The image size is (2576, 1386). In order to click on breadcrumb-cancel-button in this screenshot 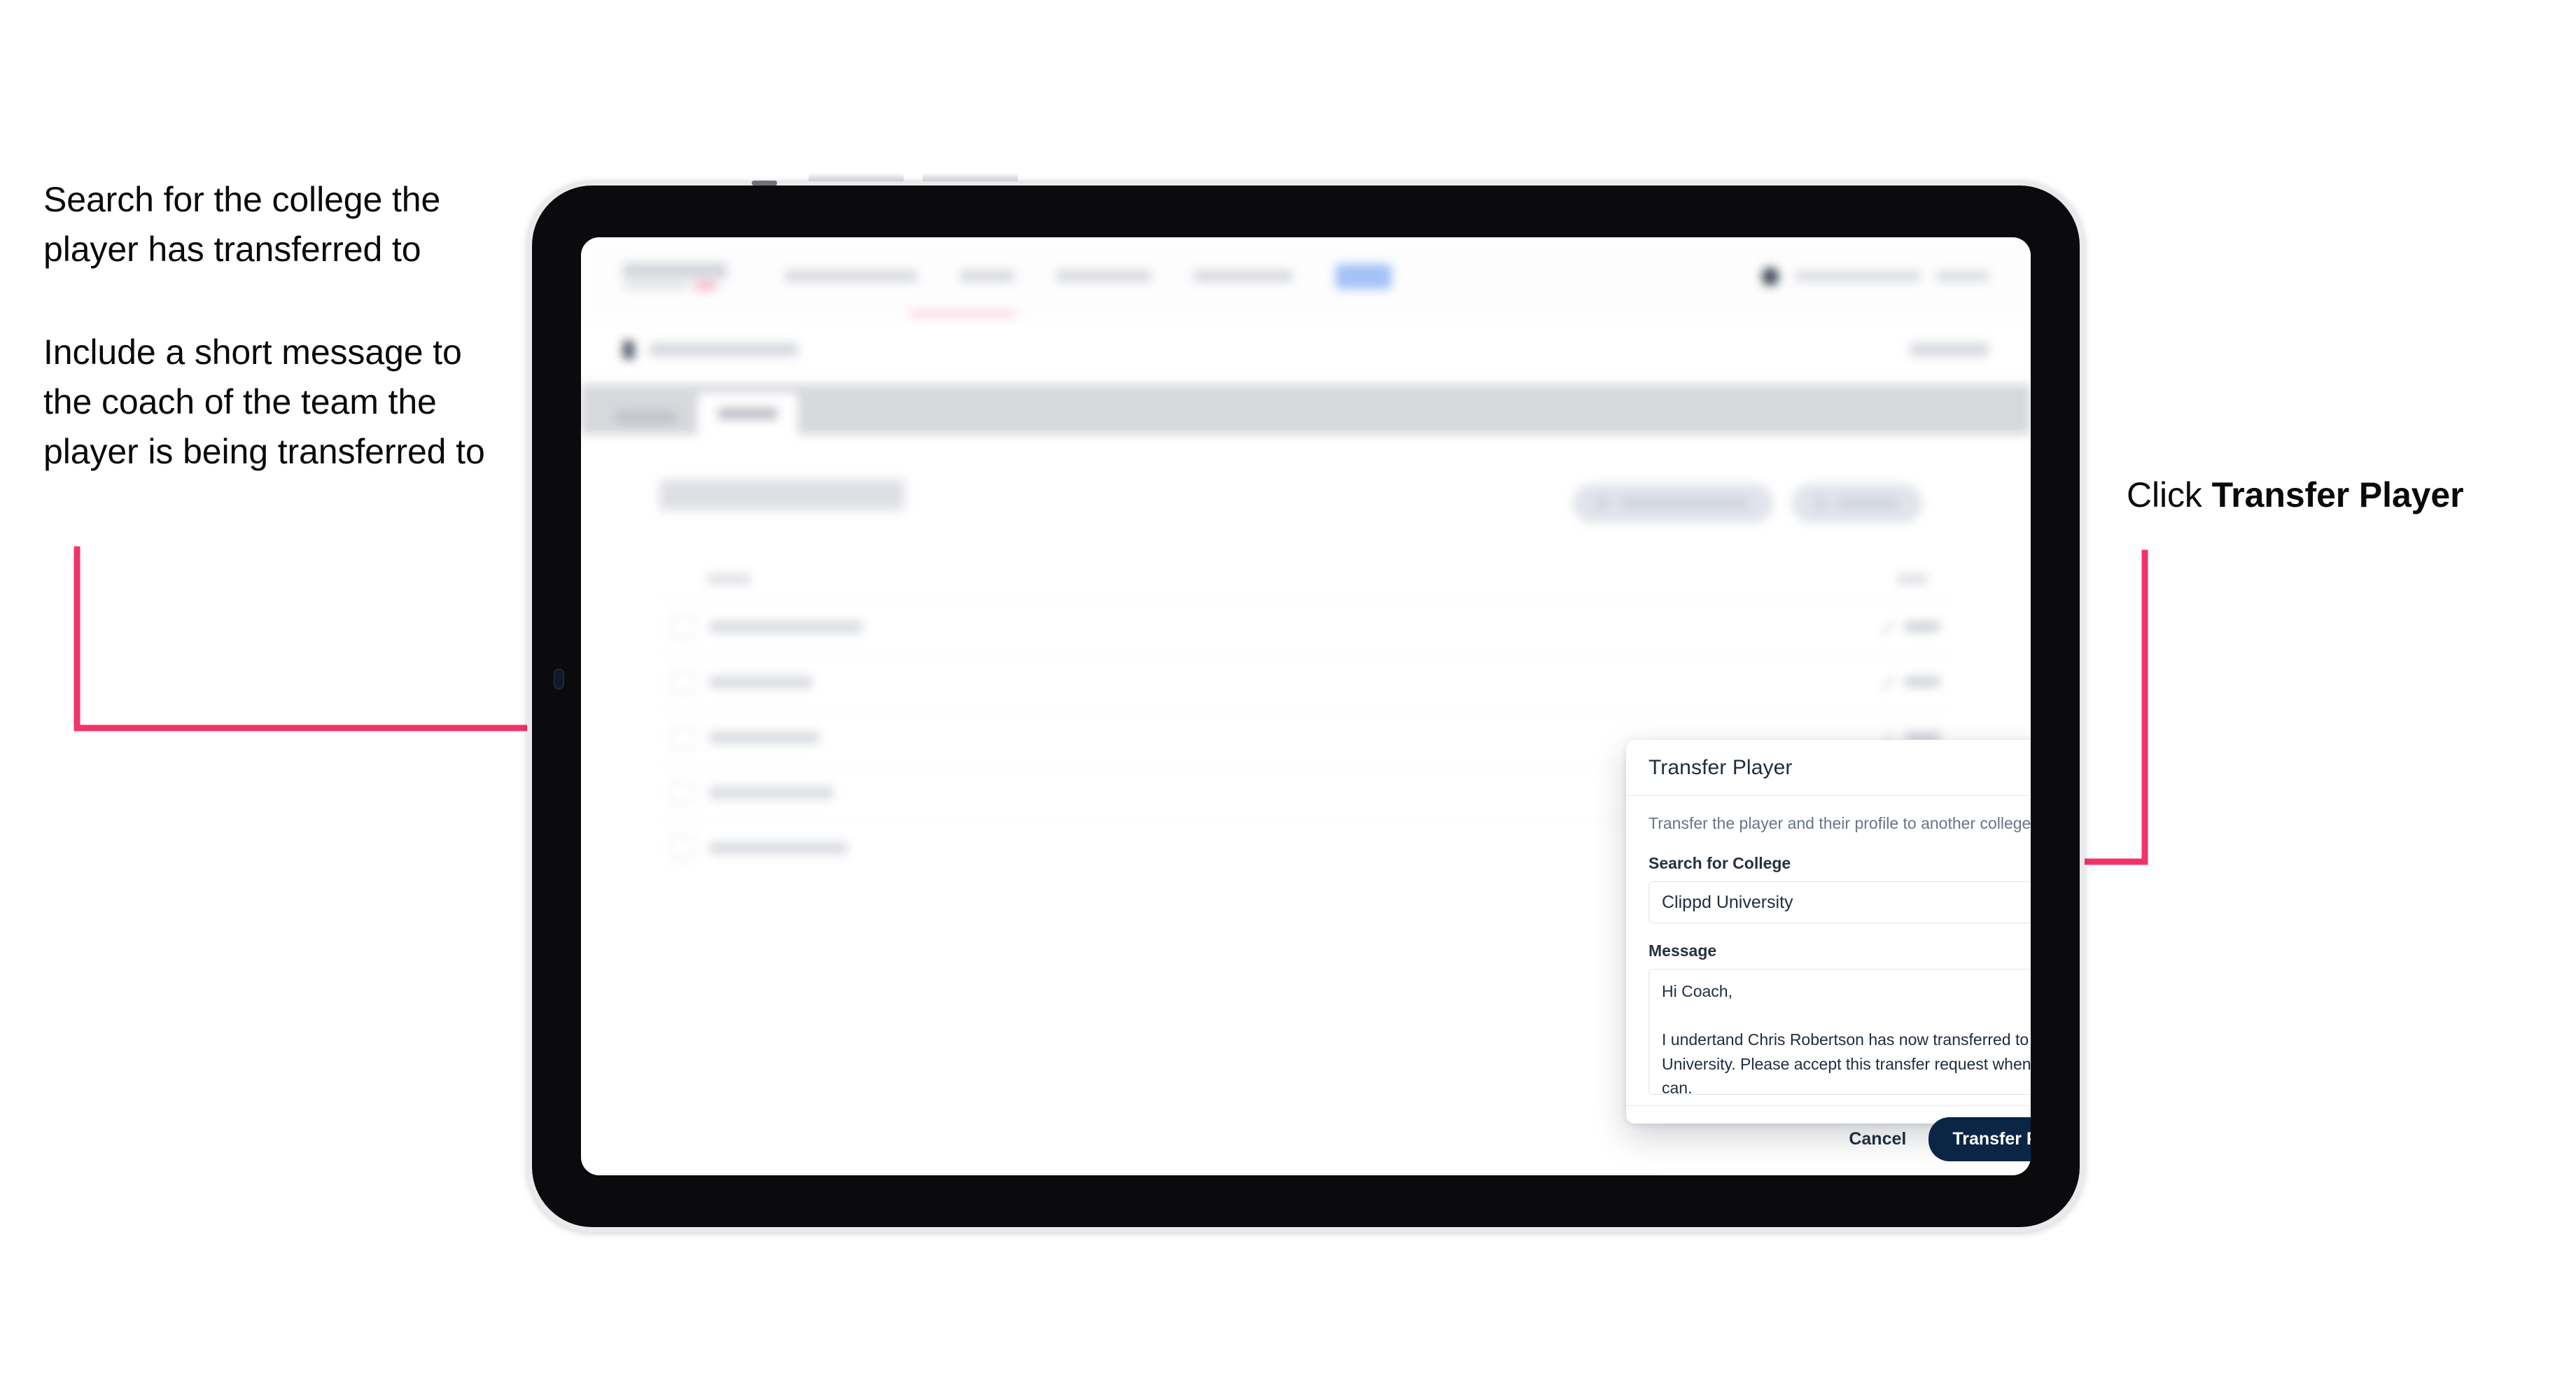, I will do `click(1949, 349)`.